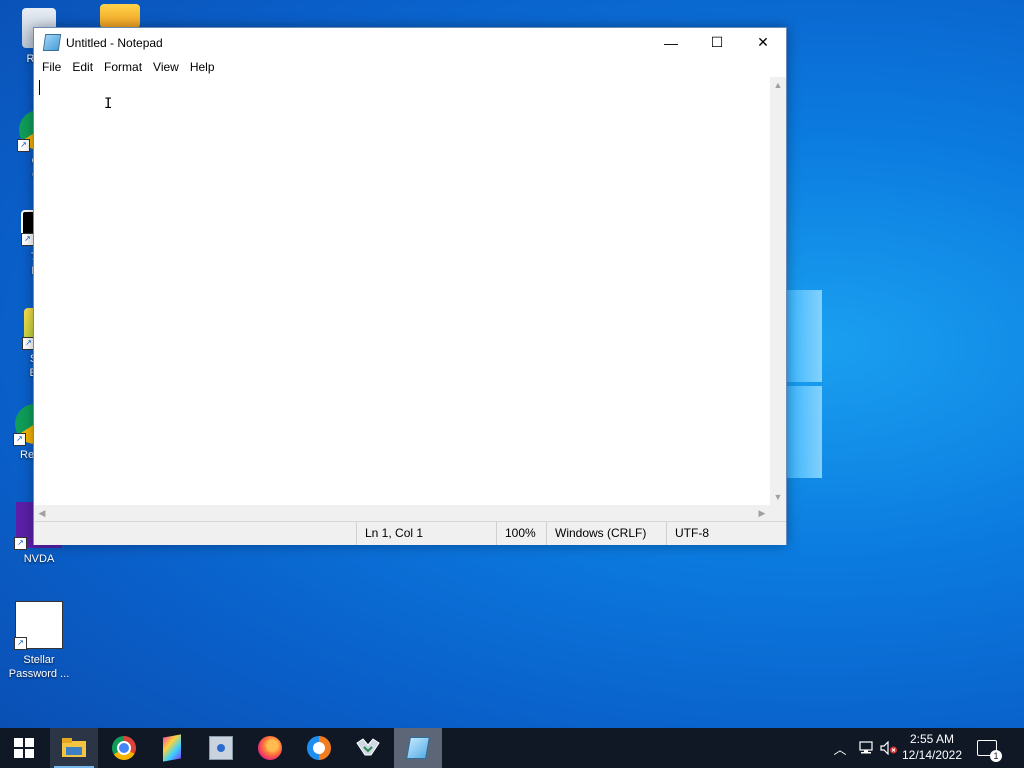  What do you see at coordinates (42, 513) in the screenshot?
I see `scroll-left-icon: ◀` at bounding box center [42, 513].